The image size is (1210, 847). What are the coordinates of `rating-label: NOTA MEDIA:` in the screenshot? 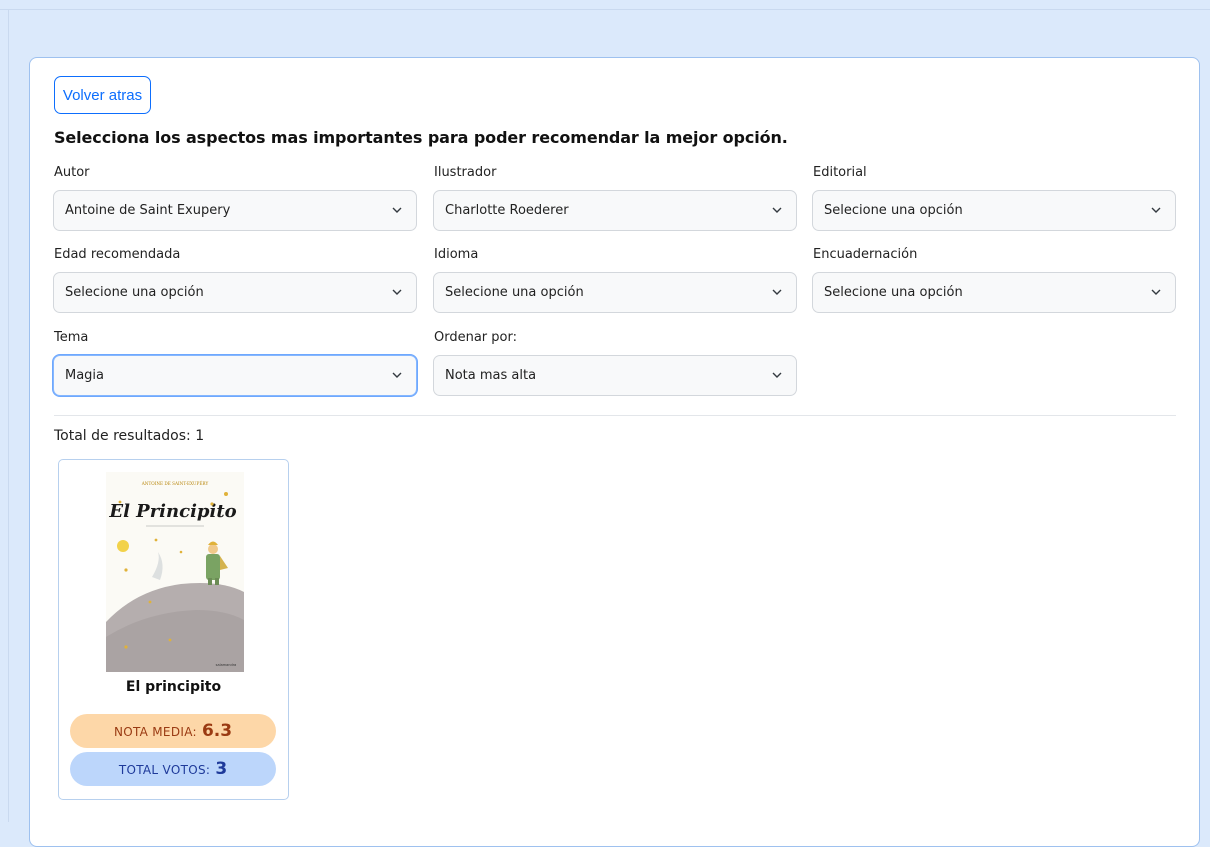 It's located at (155, 732).